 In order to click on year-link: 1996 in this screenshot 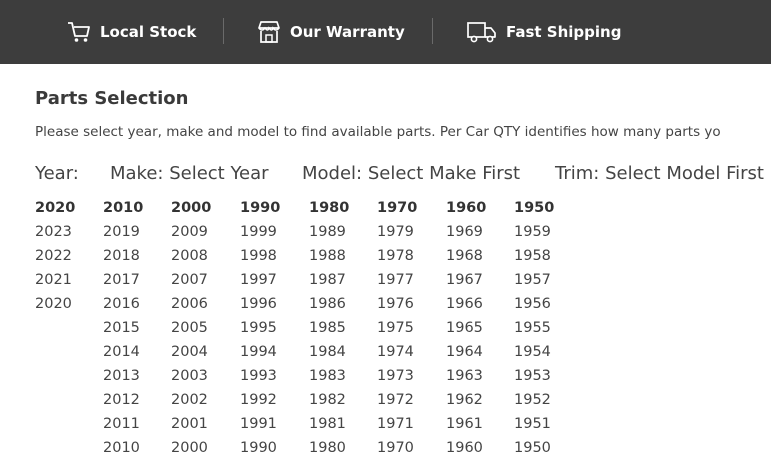, I will do `click(270, 306)`.